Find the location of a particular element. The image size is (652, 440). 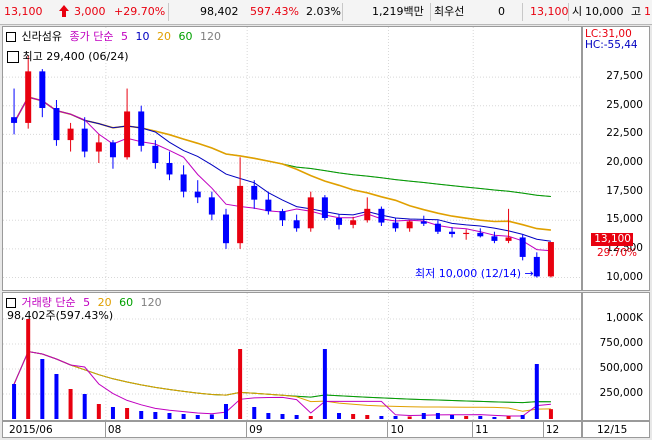

date-label: 12 is located at coordinates (552, 430).